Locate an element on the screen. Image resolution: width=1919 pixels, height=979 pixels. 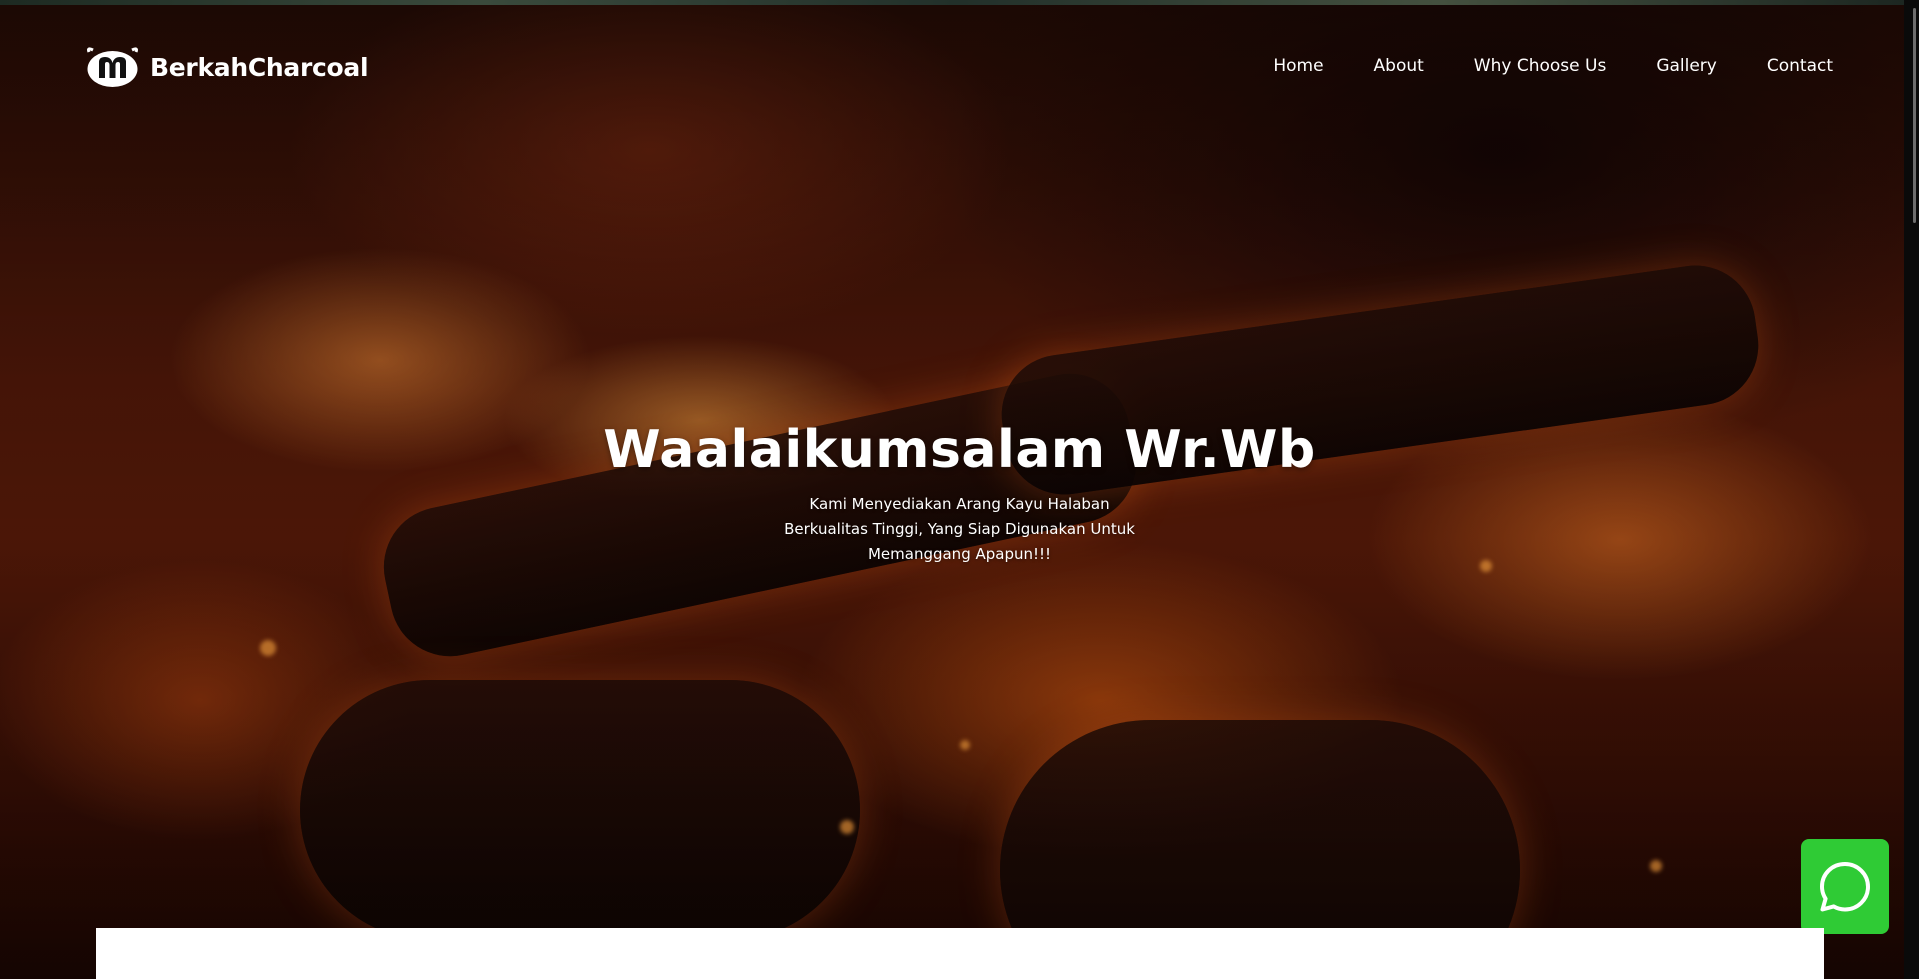
nav-home: Home is located at coordinates (1298, 66).